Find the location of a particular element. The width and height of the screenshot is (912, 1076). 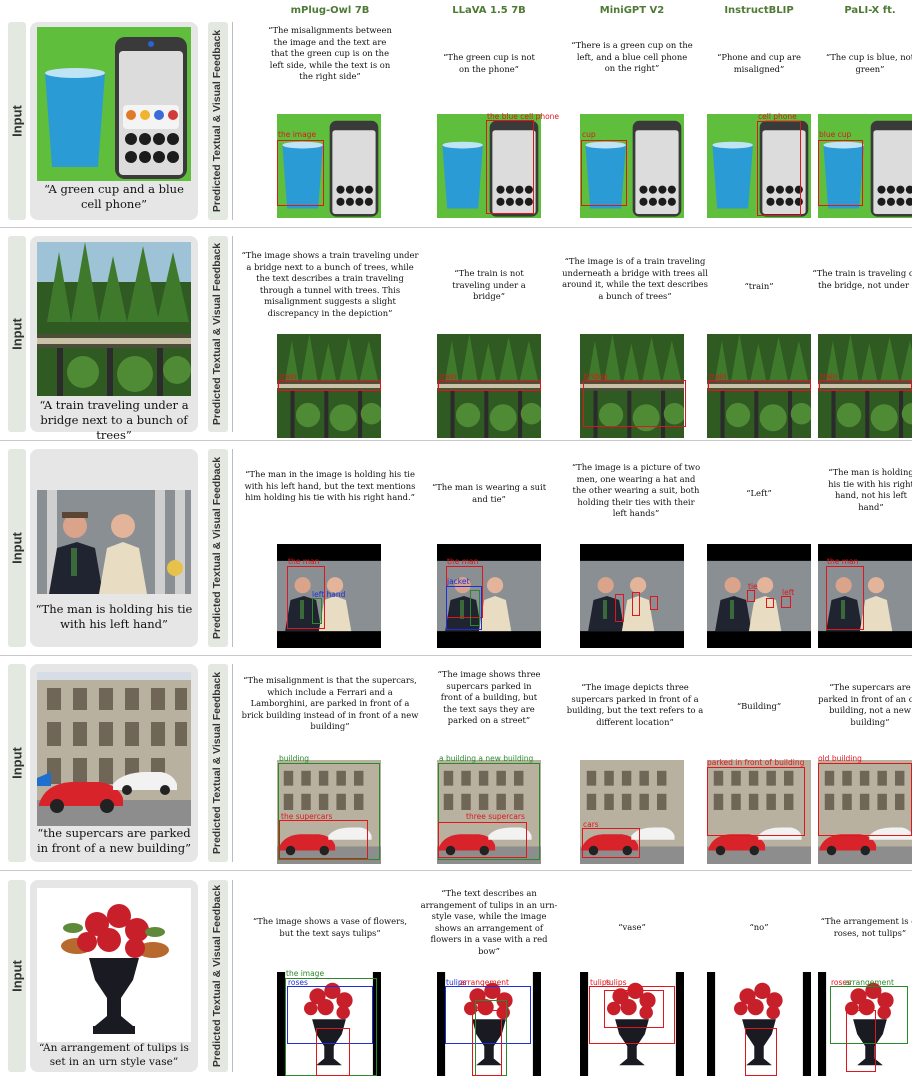

model-title-palix: PaLI-X ft. is located at coordinates (870, 10).